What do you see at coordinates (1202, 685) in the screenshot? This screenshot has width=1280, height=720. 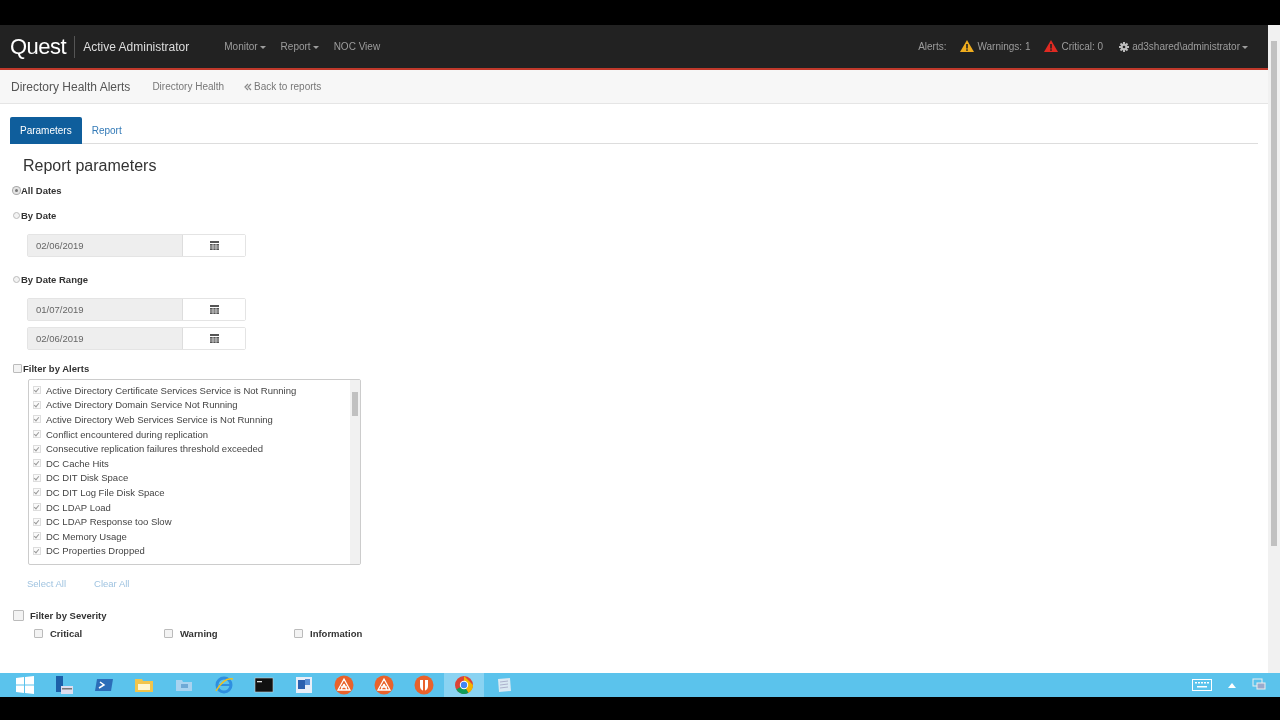 I see `keyboard-icon` at bounding box center [1202, 685].